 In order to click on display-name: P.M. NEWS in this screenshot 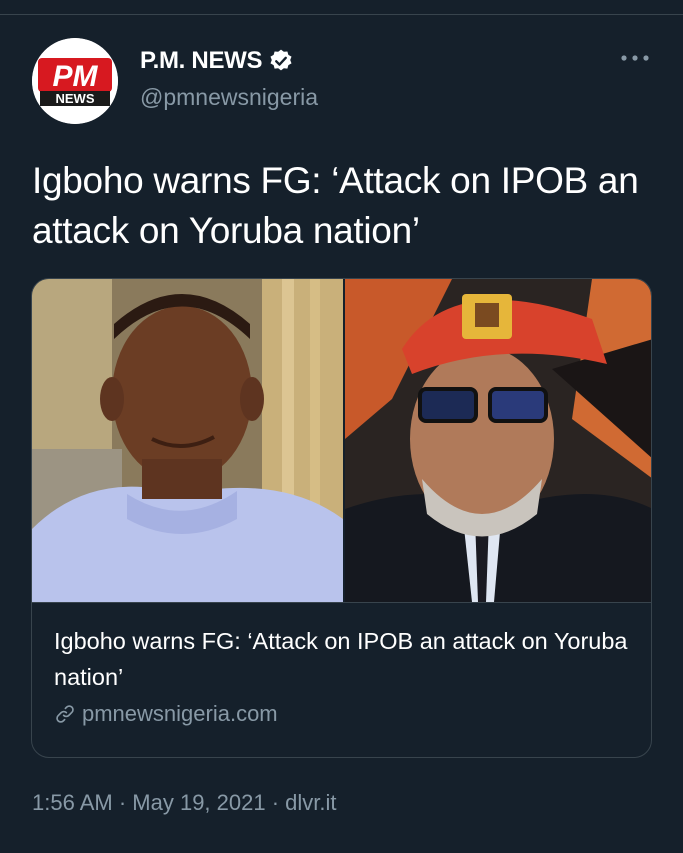, I will do `click(201, 61)`.